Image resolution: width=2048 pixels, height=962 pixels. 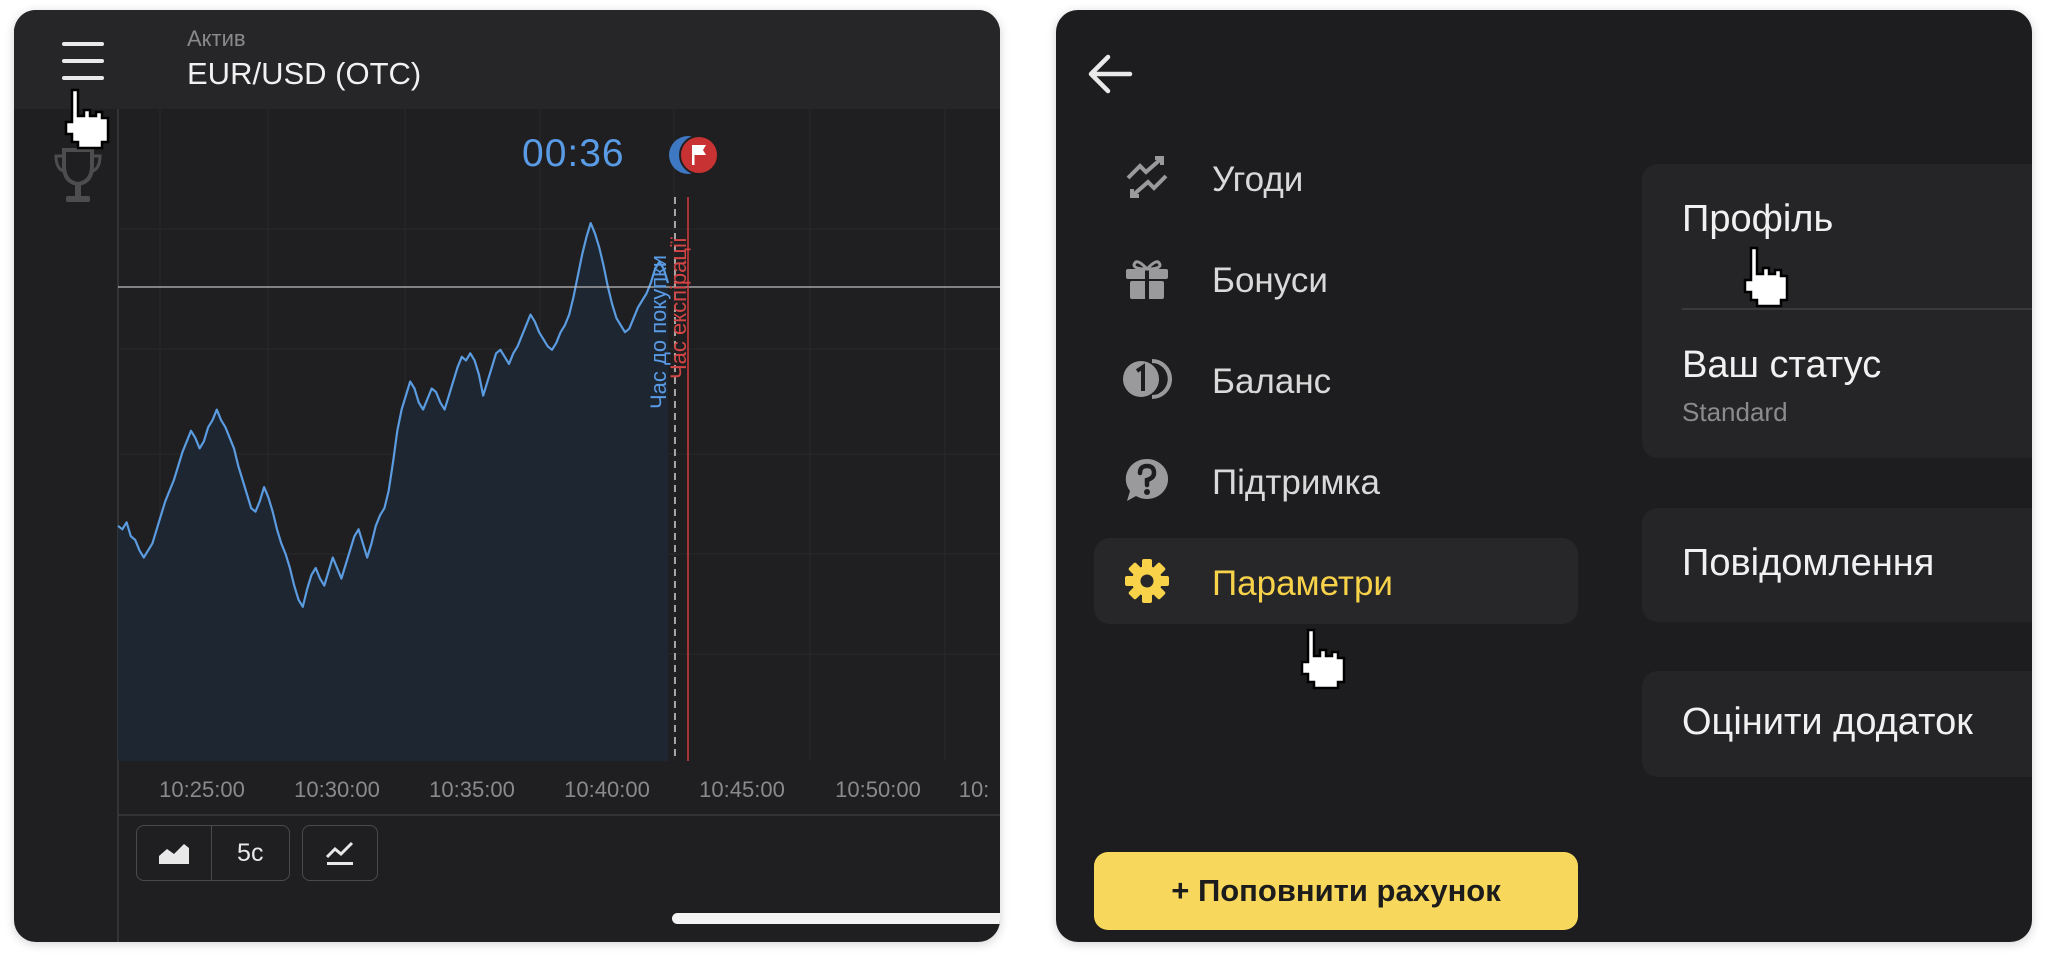 What do you see at coordinates (1147, 379) in the screenshot?
I see `balance-icon` at bounding box center [1147, 379].